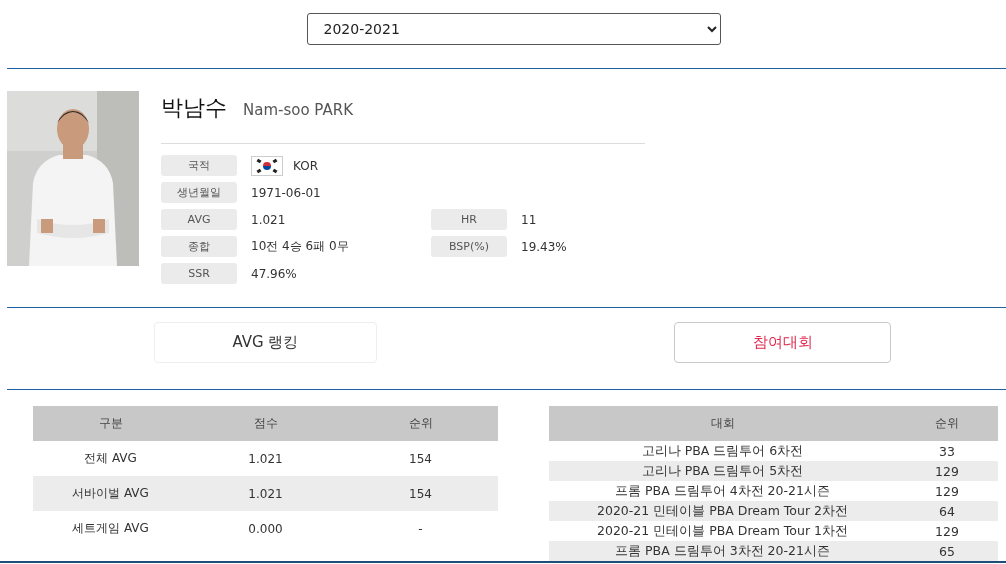 The width and height of the screenshot is (1006, 564). I want to click on table-cell: 33, so click(947, 451).